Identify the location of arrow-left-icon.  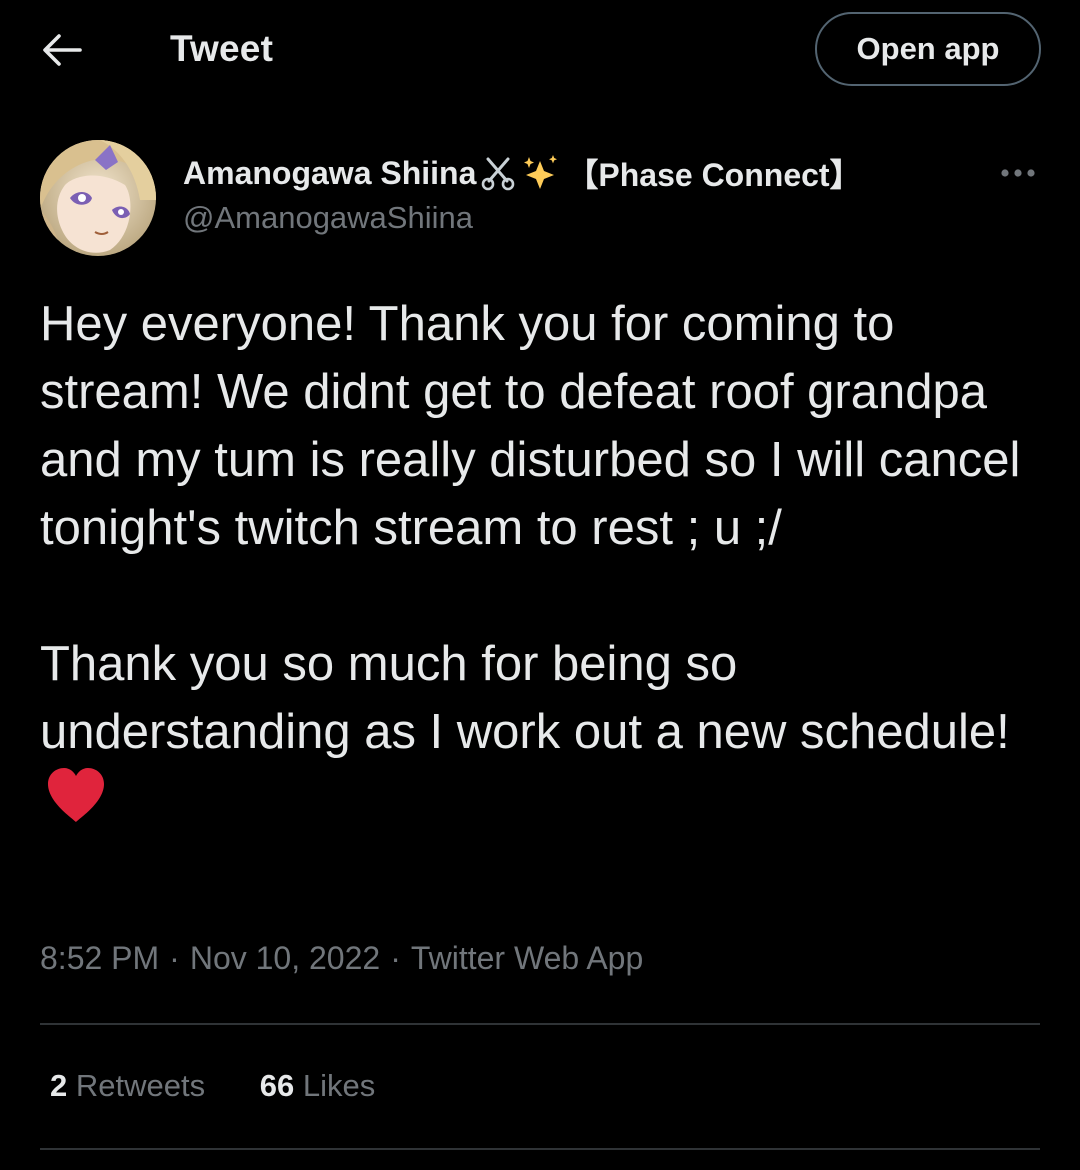
(62, 50).